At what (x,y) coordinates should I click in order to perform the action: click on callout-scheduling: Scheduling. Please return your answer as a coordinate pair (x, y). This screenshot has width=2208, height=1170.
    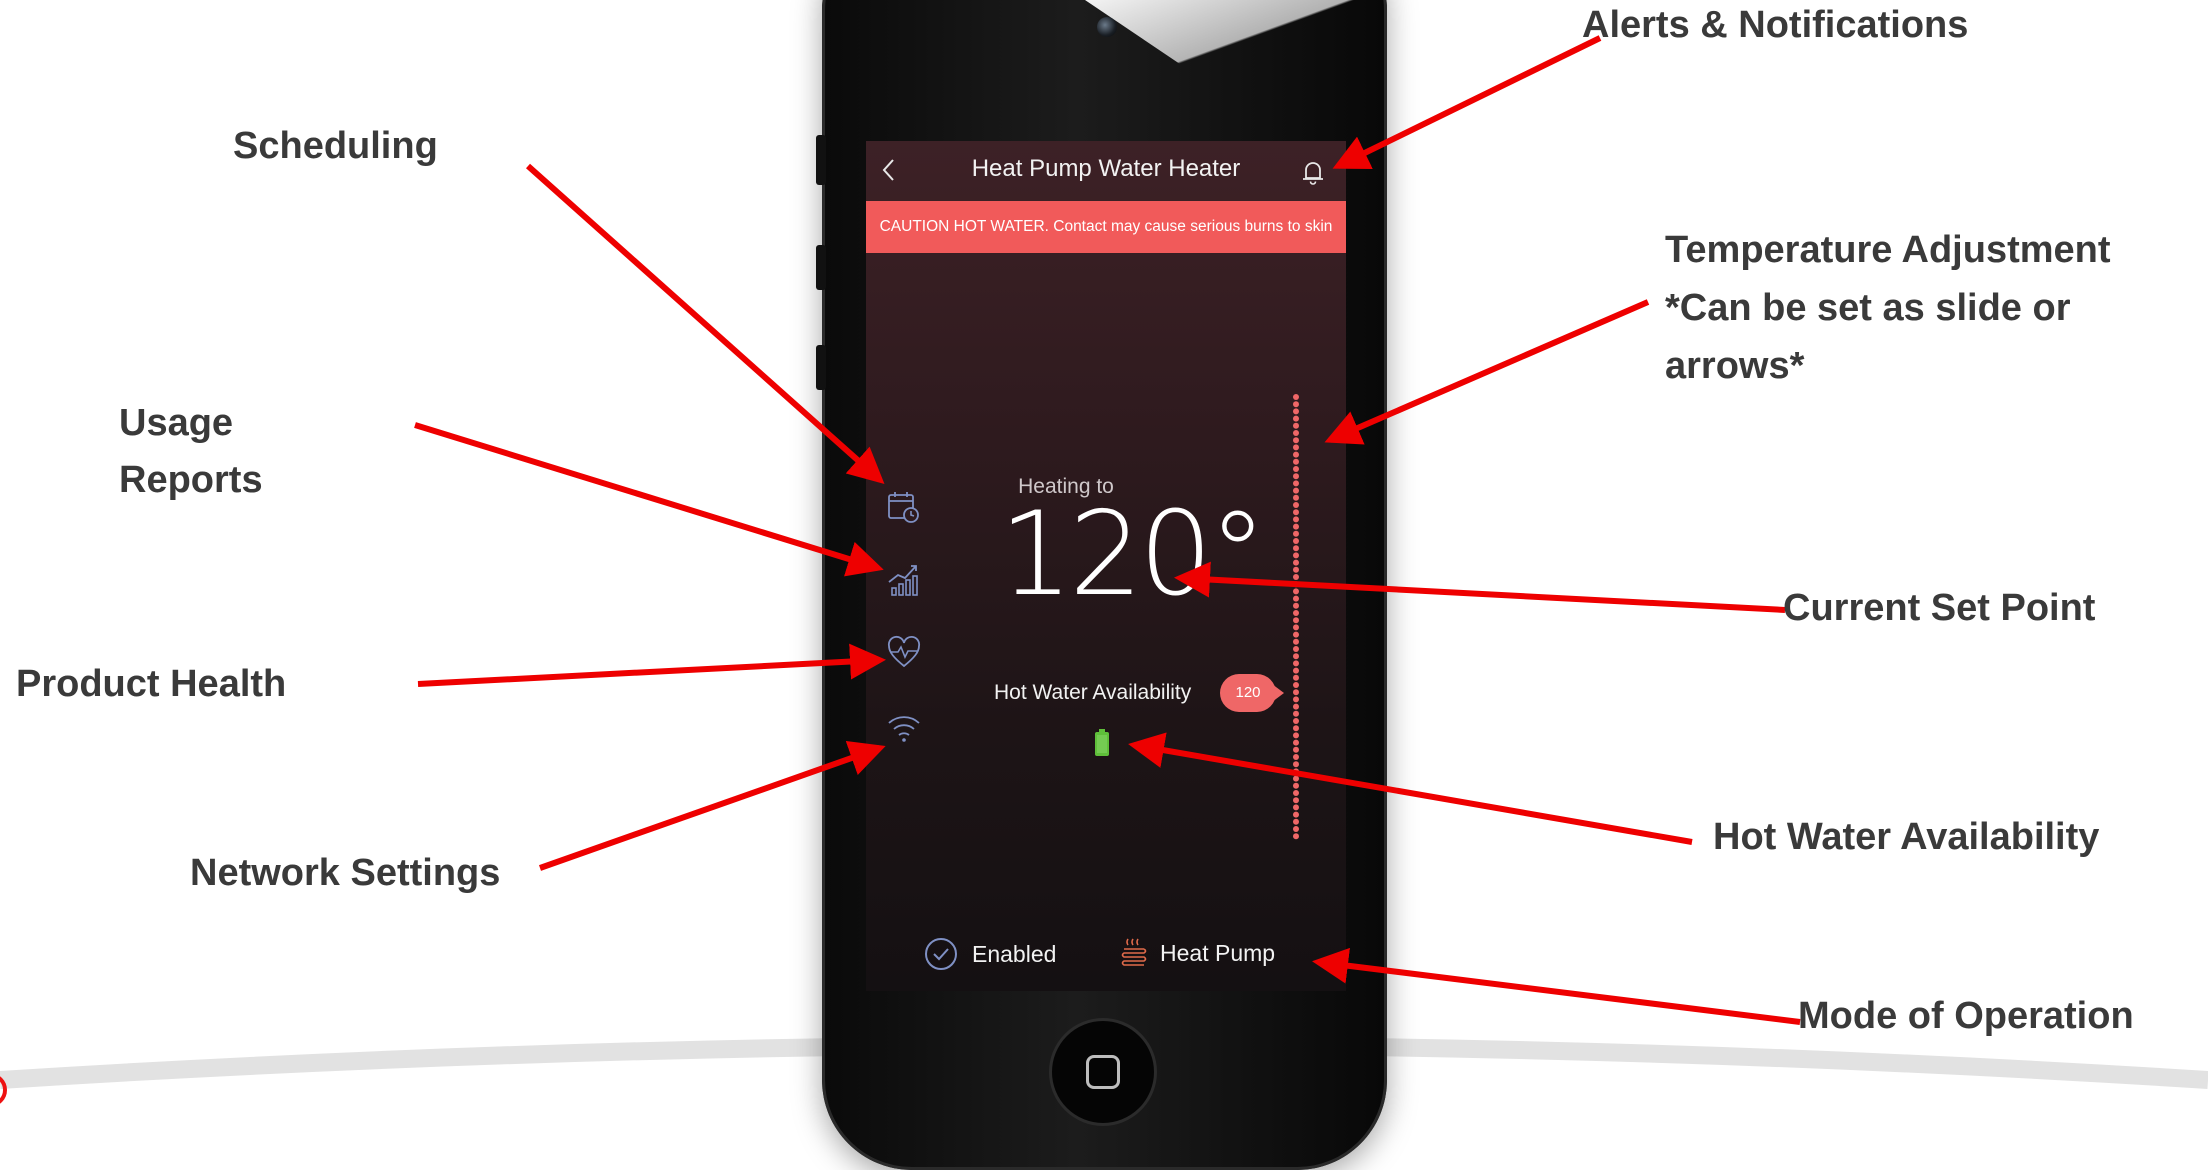
    Looking at the image, I should click on (335, 146).